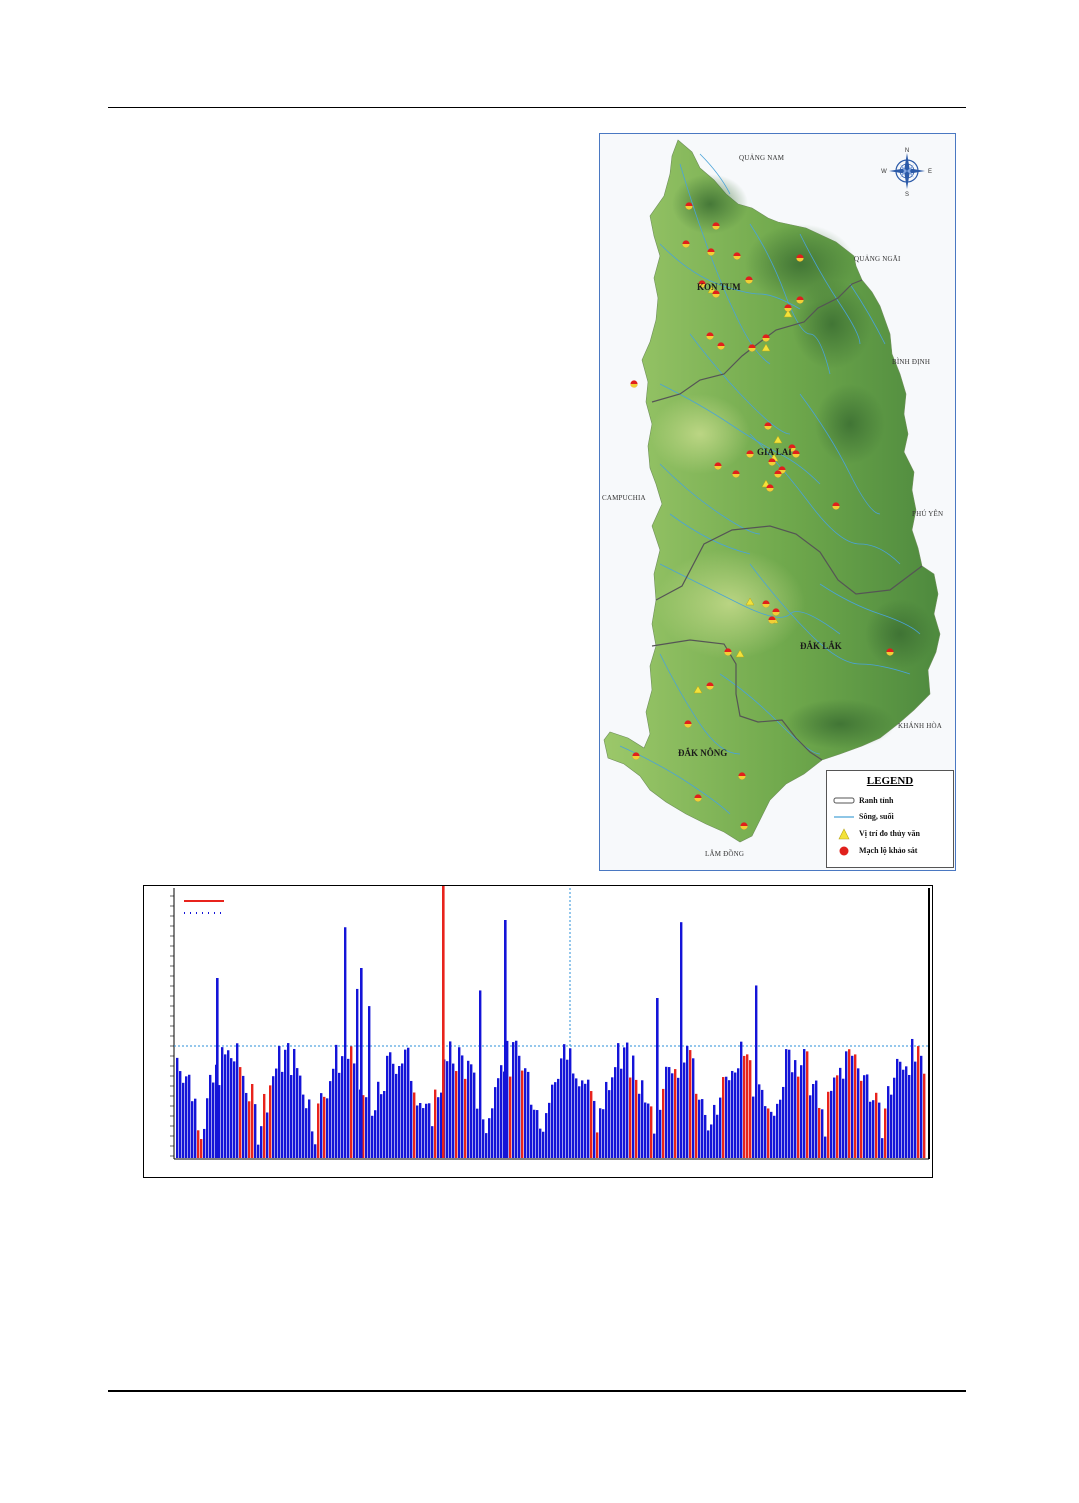  Describe the element at coordinates (844, 833) in the screenshot. I see `triangle-marker-icon` at that location.